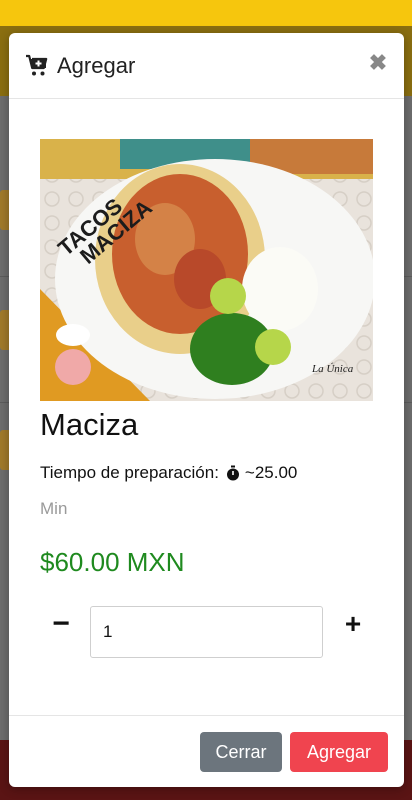  I want to click on cart-plus-icon, so click(37, 64).